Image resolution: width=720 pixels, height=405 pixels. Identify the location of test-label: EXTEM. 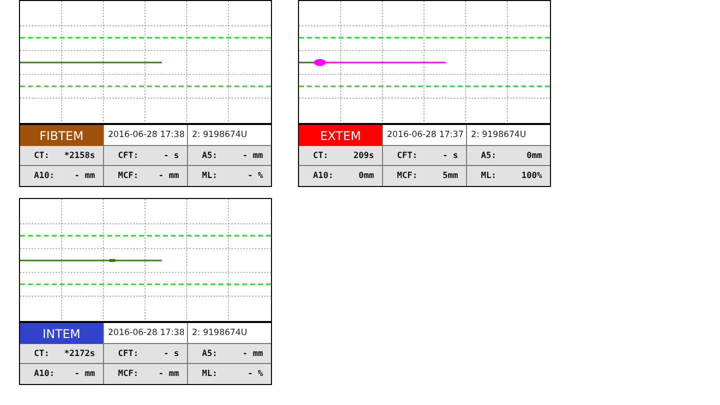
(341, 135).